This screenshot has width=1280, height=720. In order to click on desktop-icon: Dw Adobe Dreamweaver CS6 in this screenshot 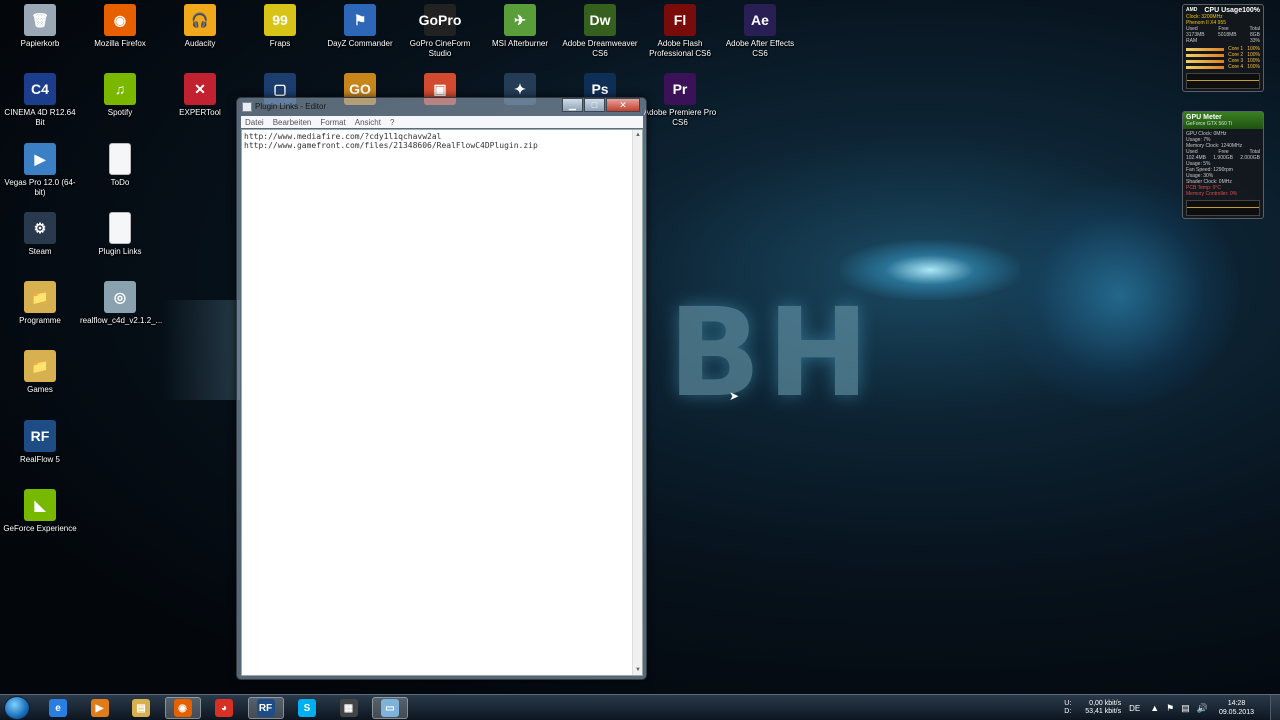, I will do `click(600, 31)`.